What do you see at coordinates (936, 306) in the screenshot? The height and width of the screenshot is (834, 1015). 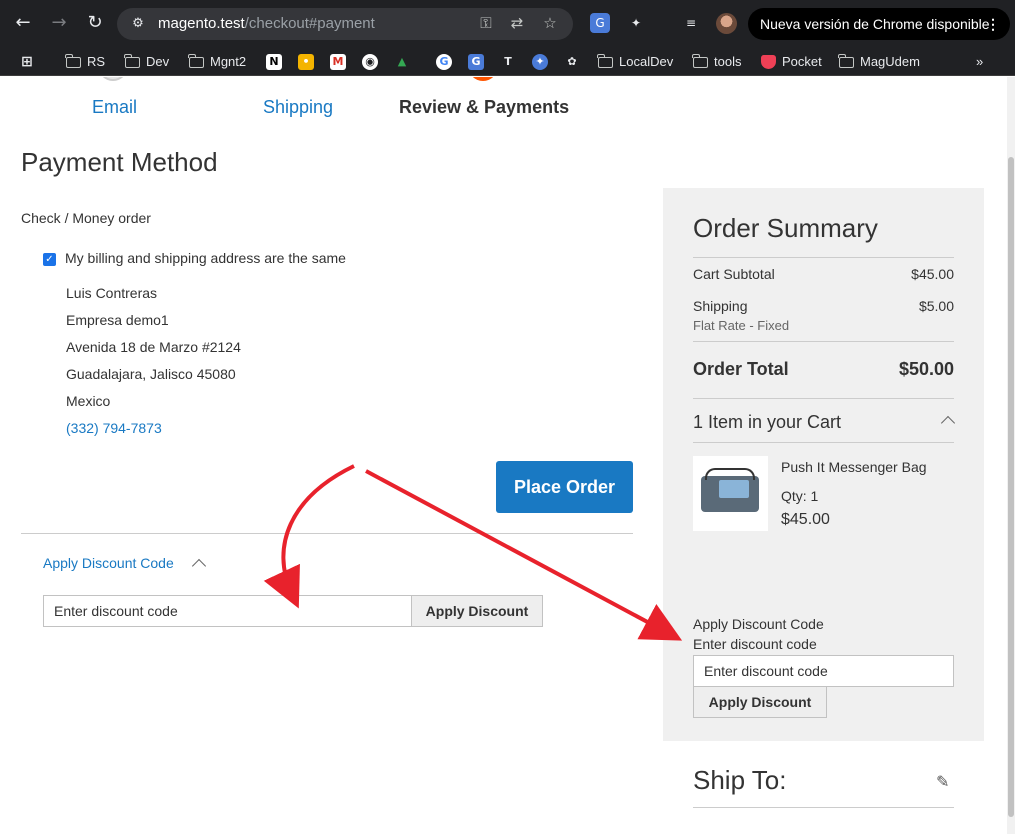 I see `shipping-value: $5.00` at bounding box center [936, 306].